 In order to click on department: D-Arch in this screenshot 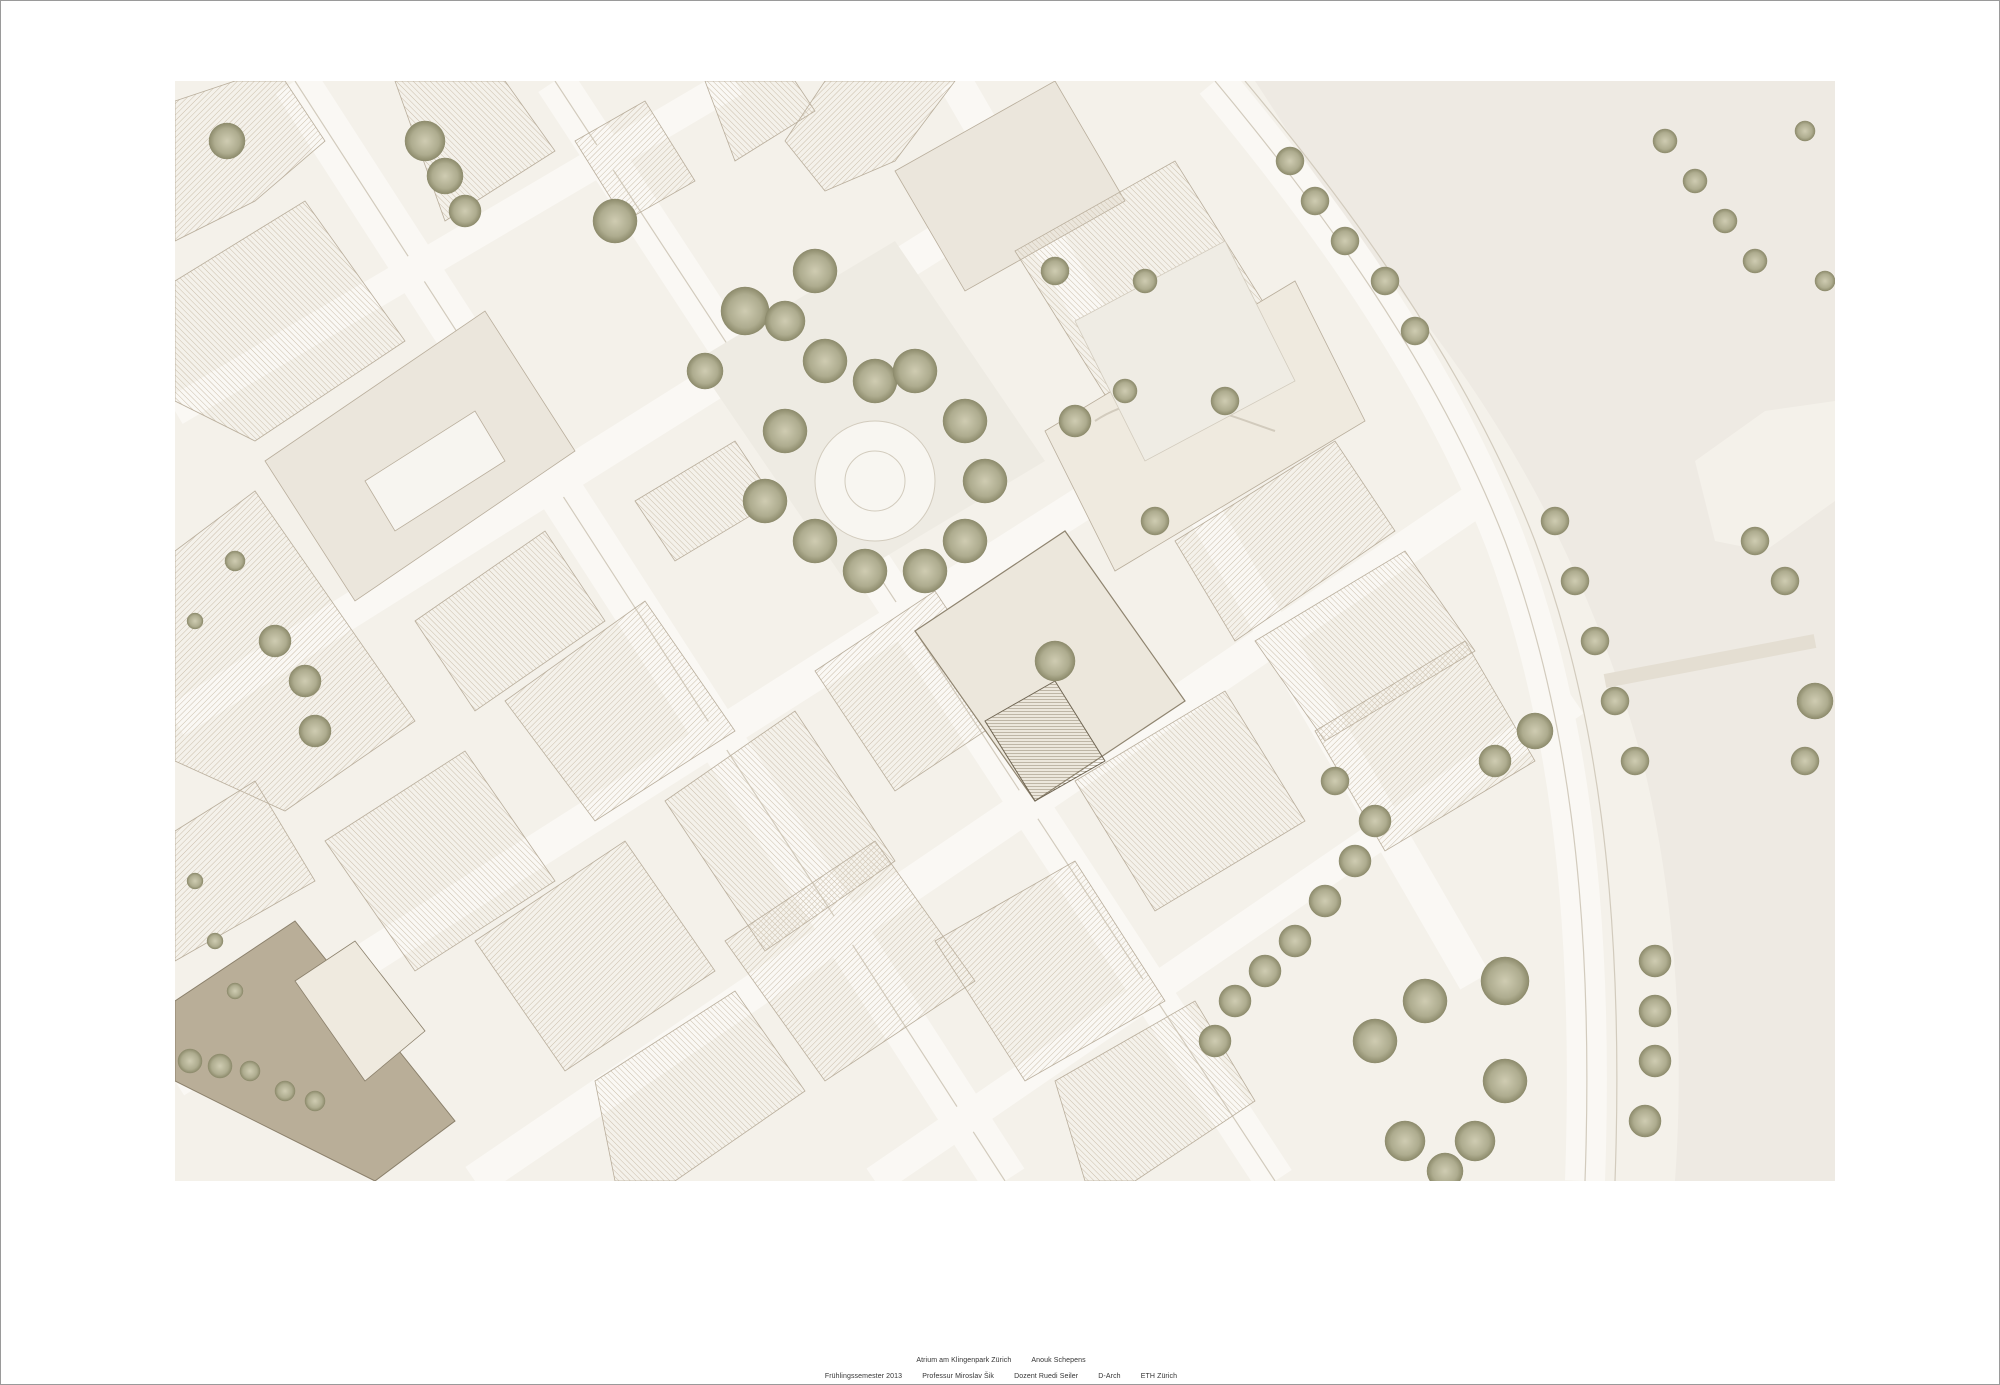, I will do `click(1109, 1376)`.